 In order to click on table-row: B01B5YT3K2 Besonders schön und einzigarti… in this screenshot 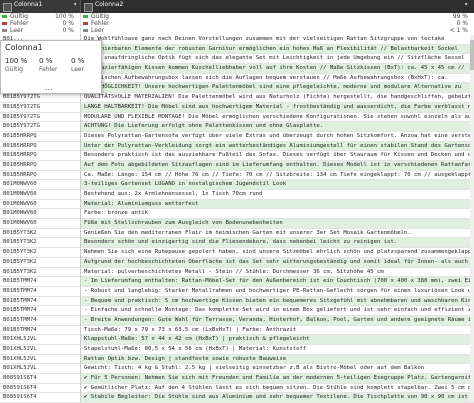, I will do `click(237, 243)`.